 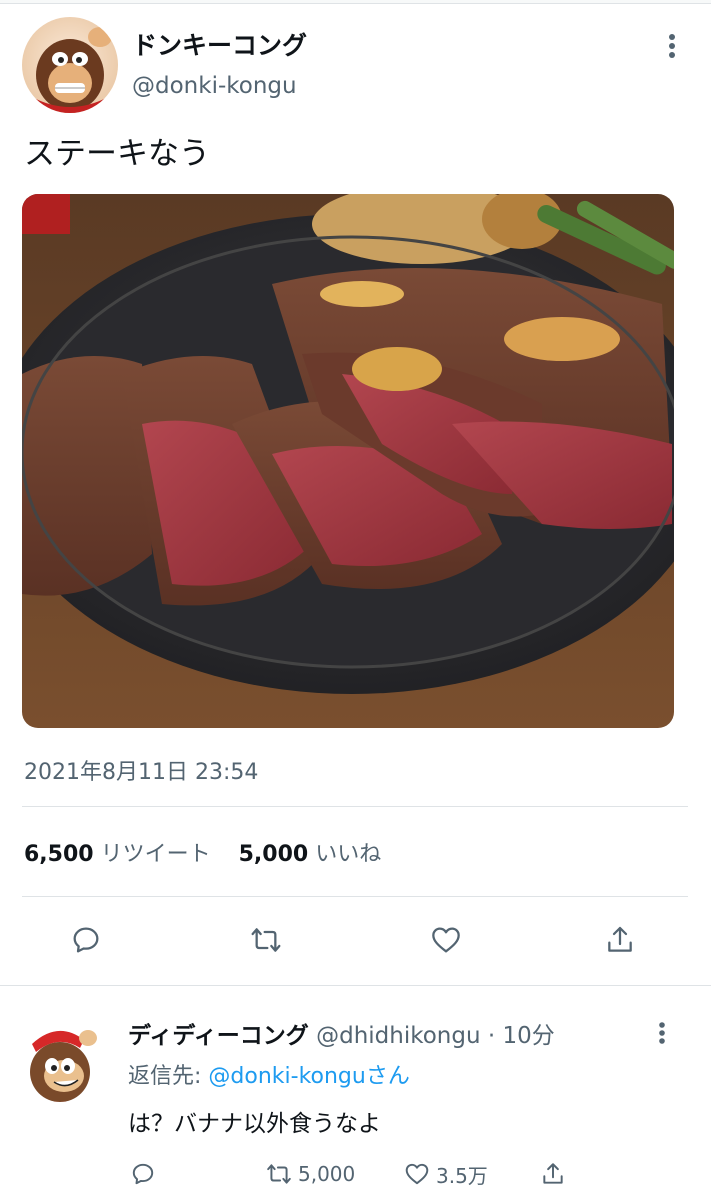 I want to click on retweet-count: 6,500 リツイート, so click(x=117, y=854).